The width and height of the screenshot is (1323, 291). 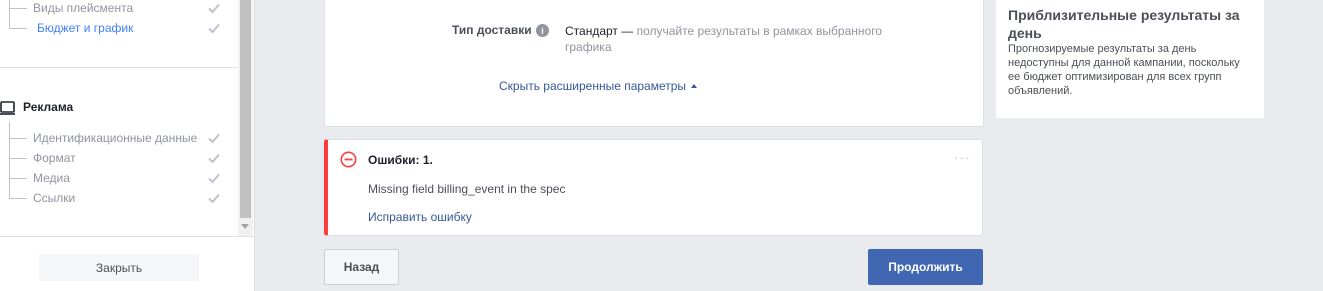 What do you see at coordinates (119, 178) in the screenshot?
I see `sidebar-item-media: Медиа` at bounding box center [119, 178].